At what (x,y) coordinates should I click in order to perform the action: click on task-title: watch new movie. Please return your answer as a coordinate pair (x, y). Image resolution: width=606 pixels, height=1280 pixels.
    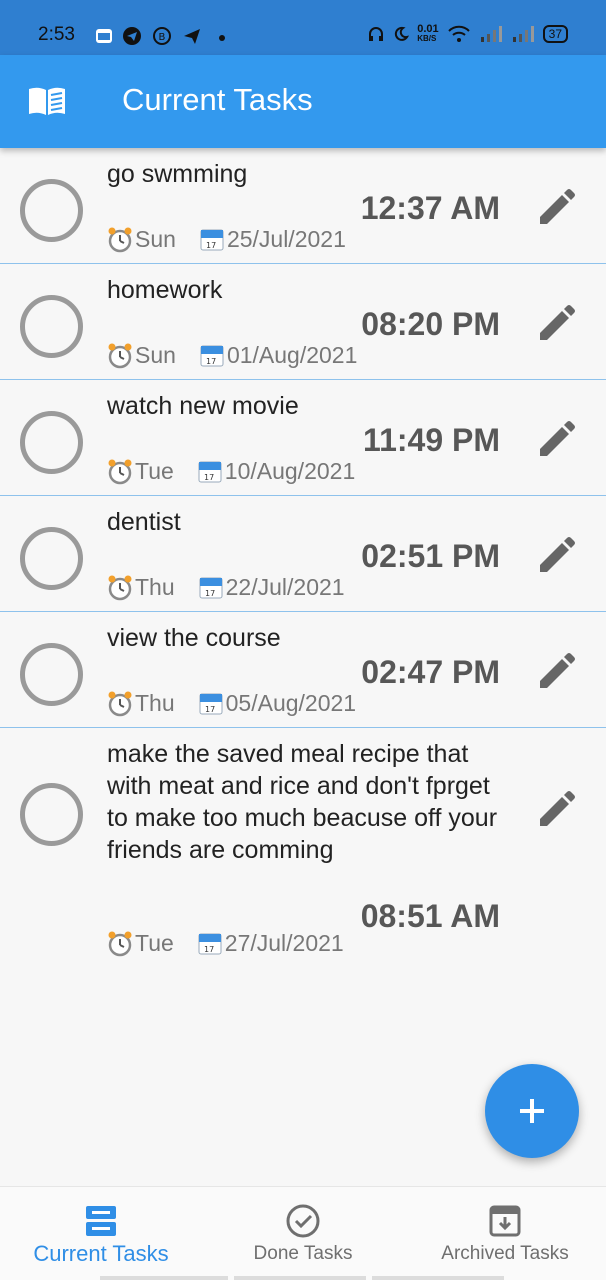
    Looking at the image, I should click on (203, 406).